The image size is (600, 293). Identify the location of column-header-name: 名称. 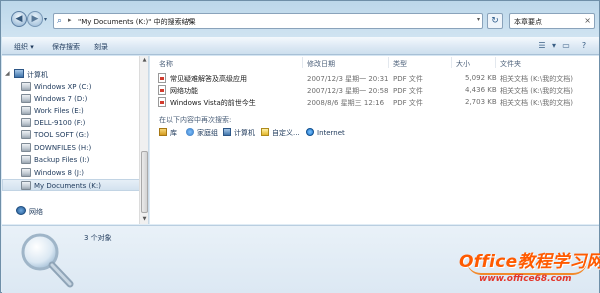
(166, 64).